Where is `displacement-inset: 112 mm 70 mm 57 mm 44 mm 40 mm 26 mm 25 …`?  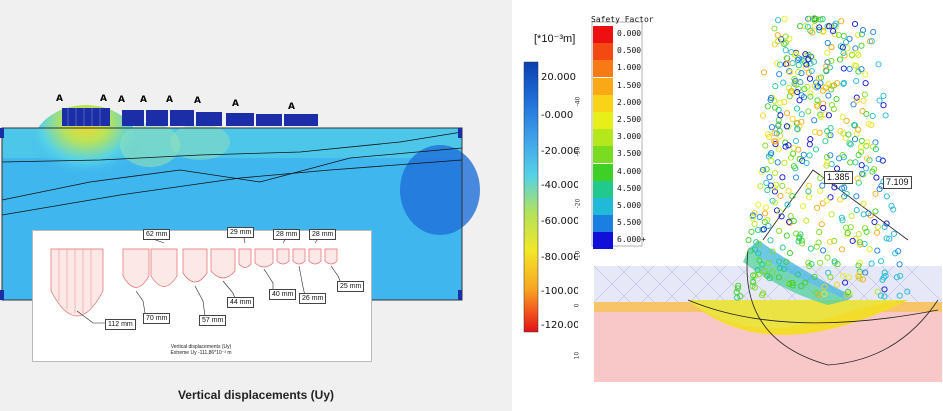 displacement-inset: 112 mm 70 mm 57 mm 44 mm 40 mm 26 mm 25 … is located at coordinates (202, 294).